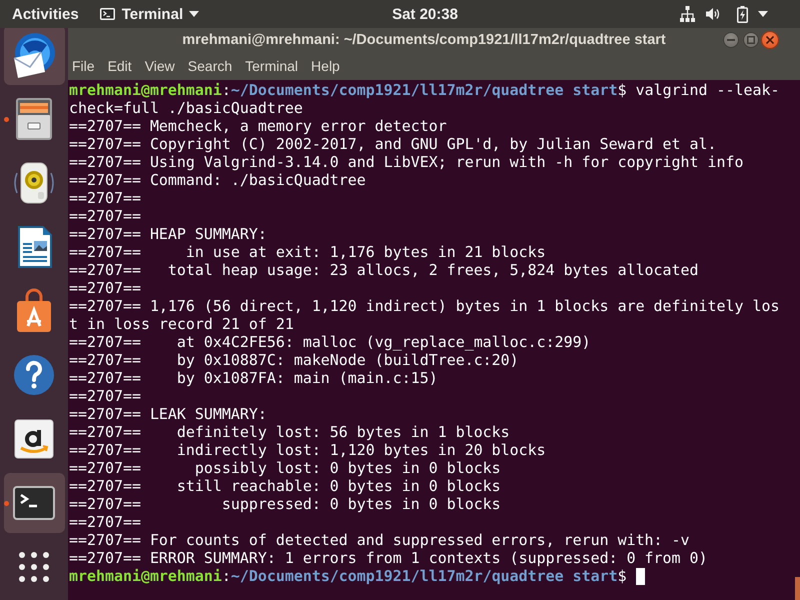 The width and height of the screenshot is (800, 600). What do you see at coordinates (285, 486) in the screenshot?
I see `output-line: ==2707== still reachable: 0 bytes in 0 blocks` at bounding box center [285, 486].